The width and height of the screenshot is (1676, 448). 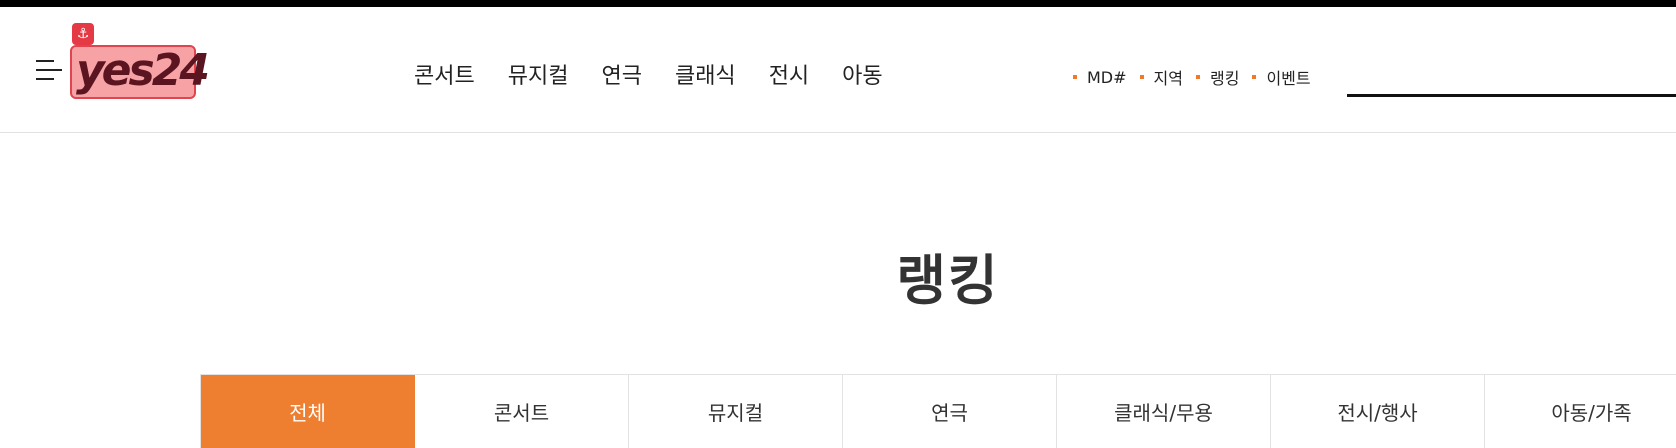 I want to click on hamburger-icon, so click(x=49, y=70).